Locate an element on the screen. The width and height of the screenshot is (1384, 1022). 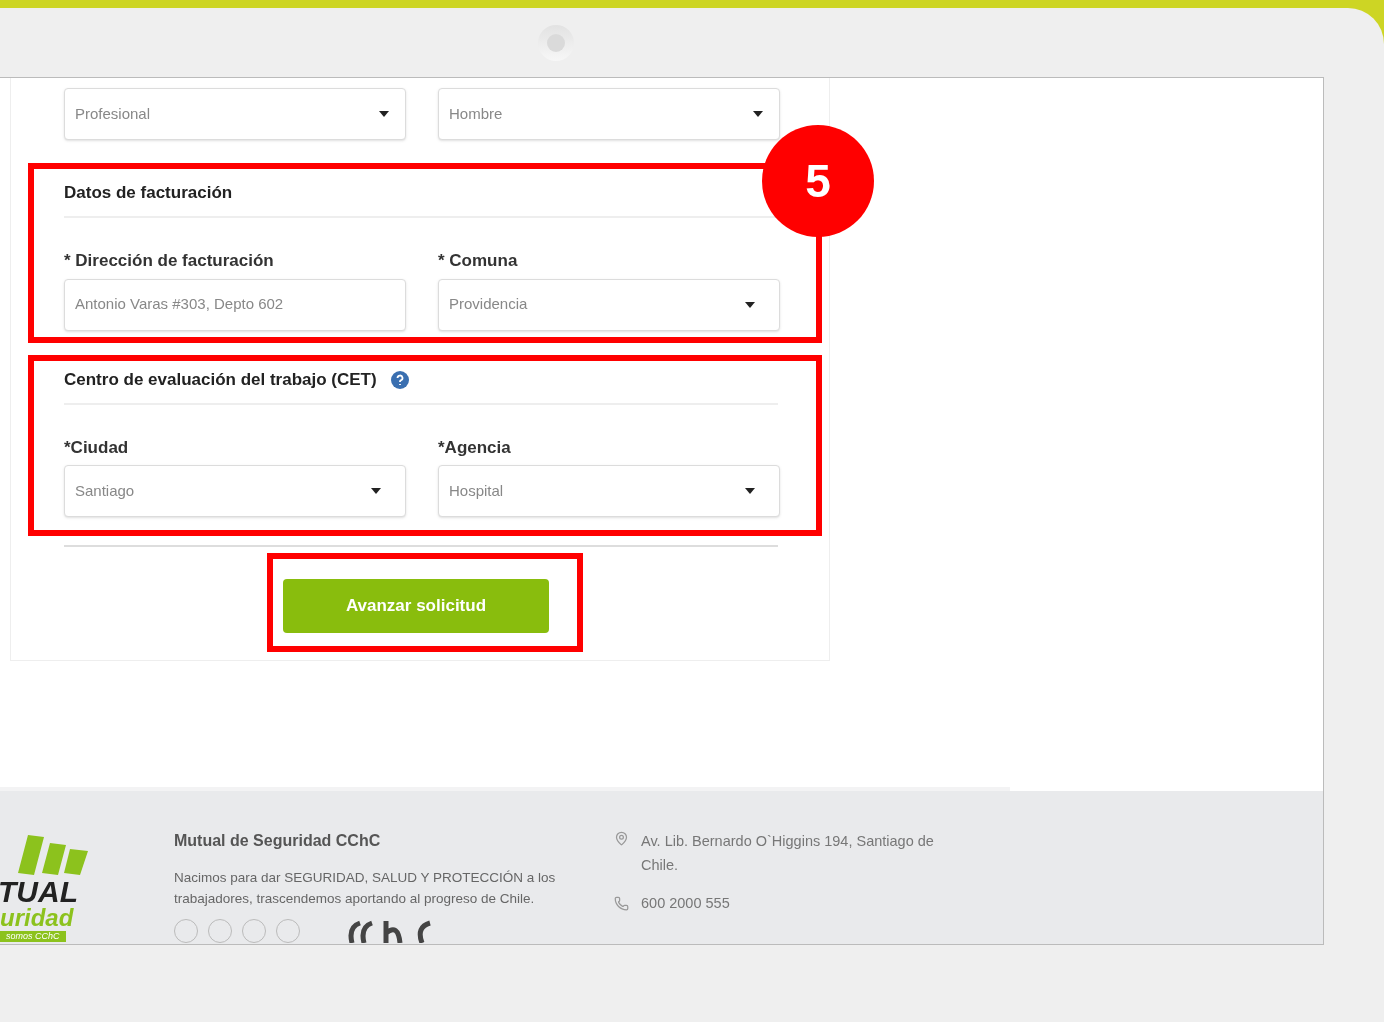
select-field: Hombre is located at coordinates (609, 114).